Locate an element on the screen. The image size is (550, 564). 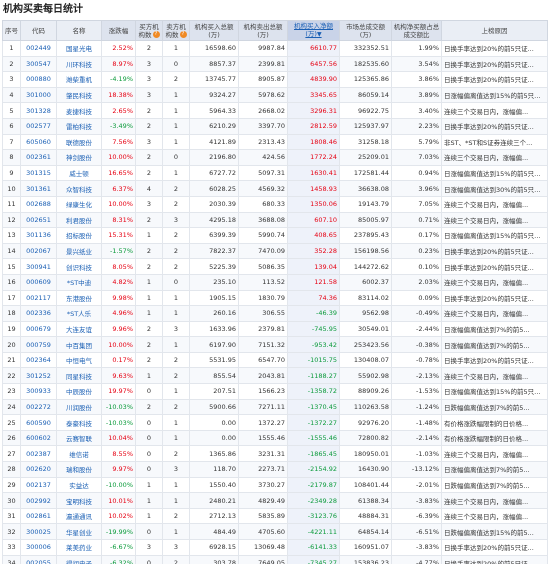
cell-code: 301252 is located at coordinates (38, 376).